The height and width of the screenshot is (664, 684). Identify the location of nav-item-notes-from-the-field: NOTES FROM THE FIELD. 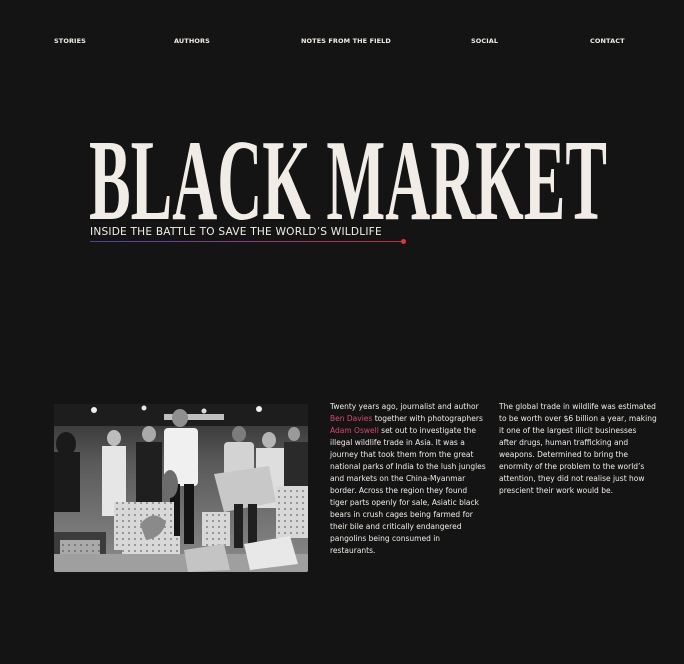
(346, 41).